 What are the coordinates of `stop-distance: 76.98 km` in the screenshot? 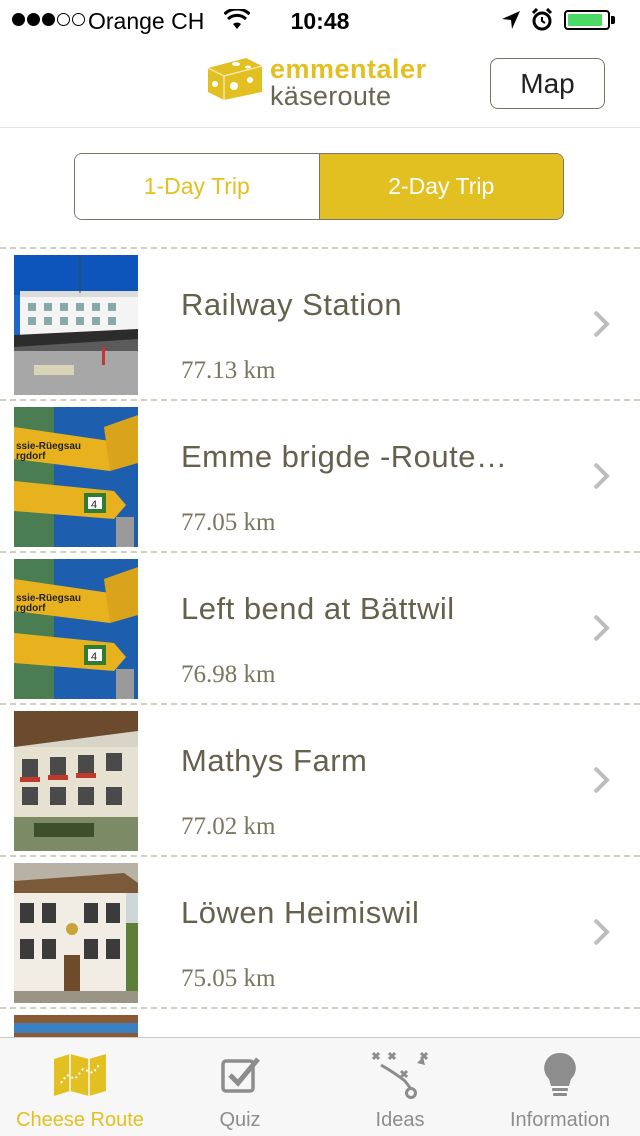 It's located at (228, 674).